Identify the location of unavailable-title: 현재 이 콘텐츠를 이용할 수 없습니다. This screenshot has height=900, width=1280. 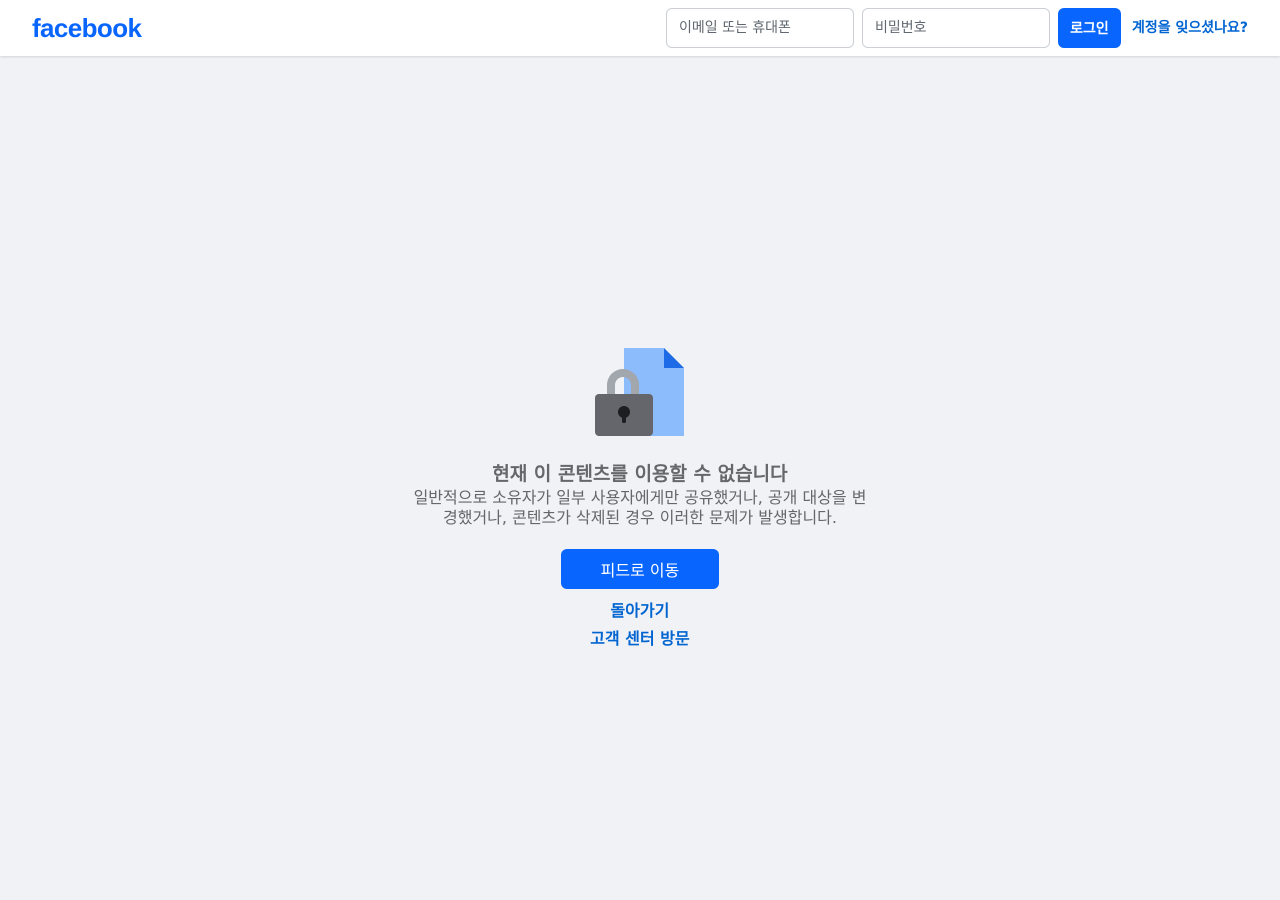
(640, 474).